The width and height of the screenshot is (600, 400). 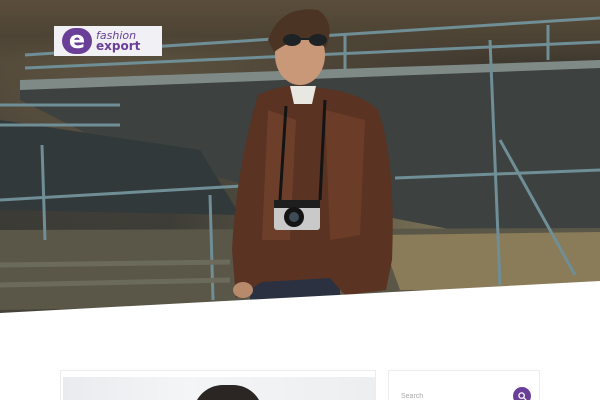 I want to click on logo-line-2: export, so click(x=118, y=46).